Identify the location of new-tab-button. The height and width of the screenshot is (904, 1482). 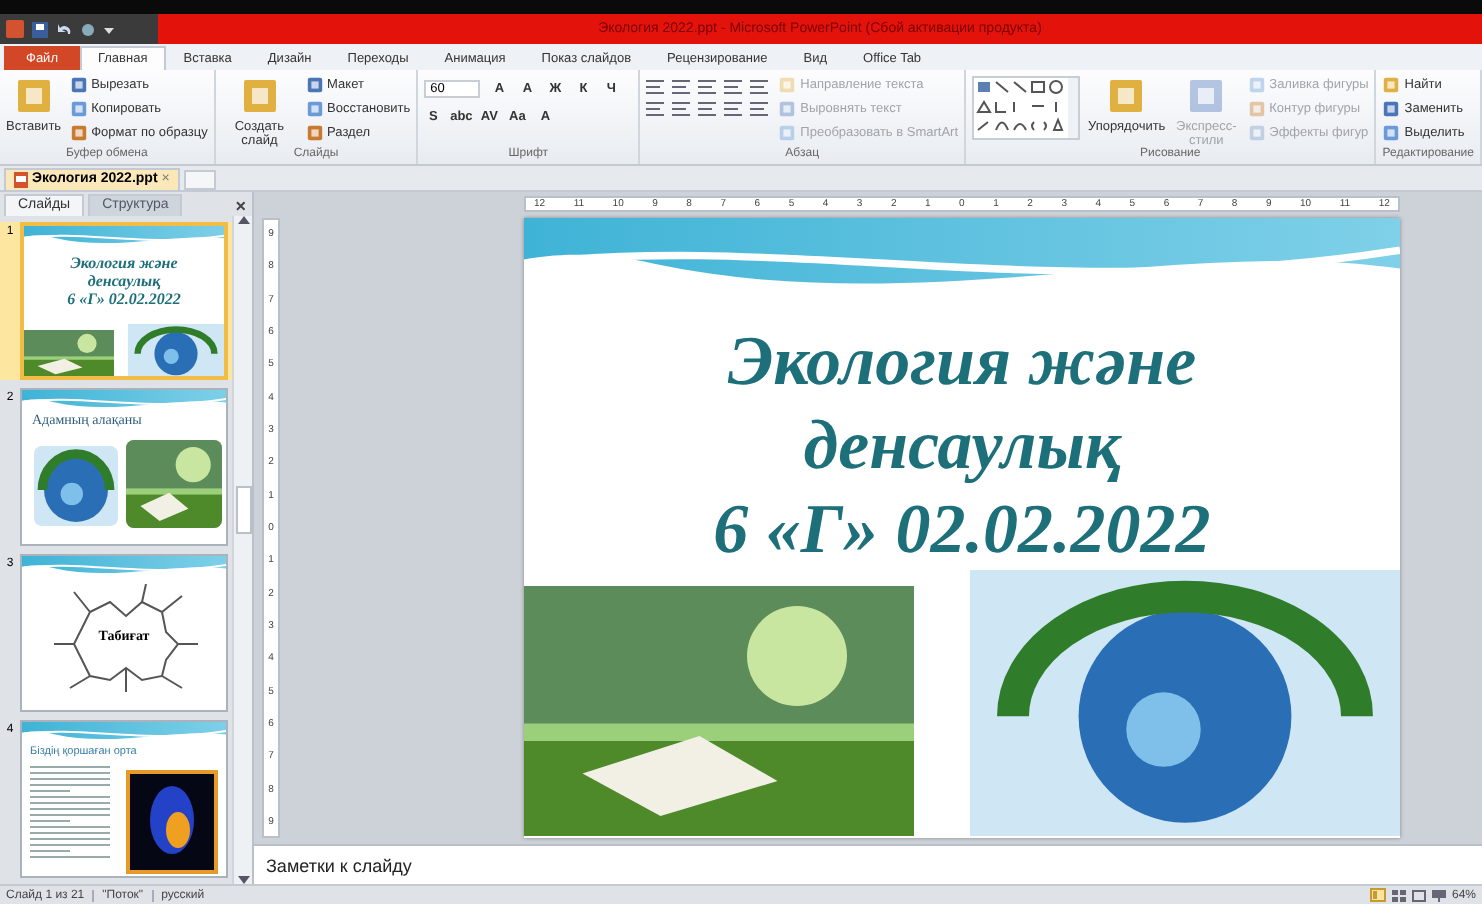
(199, 179).